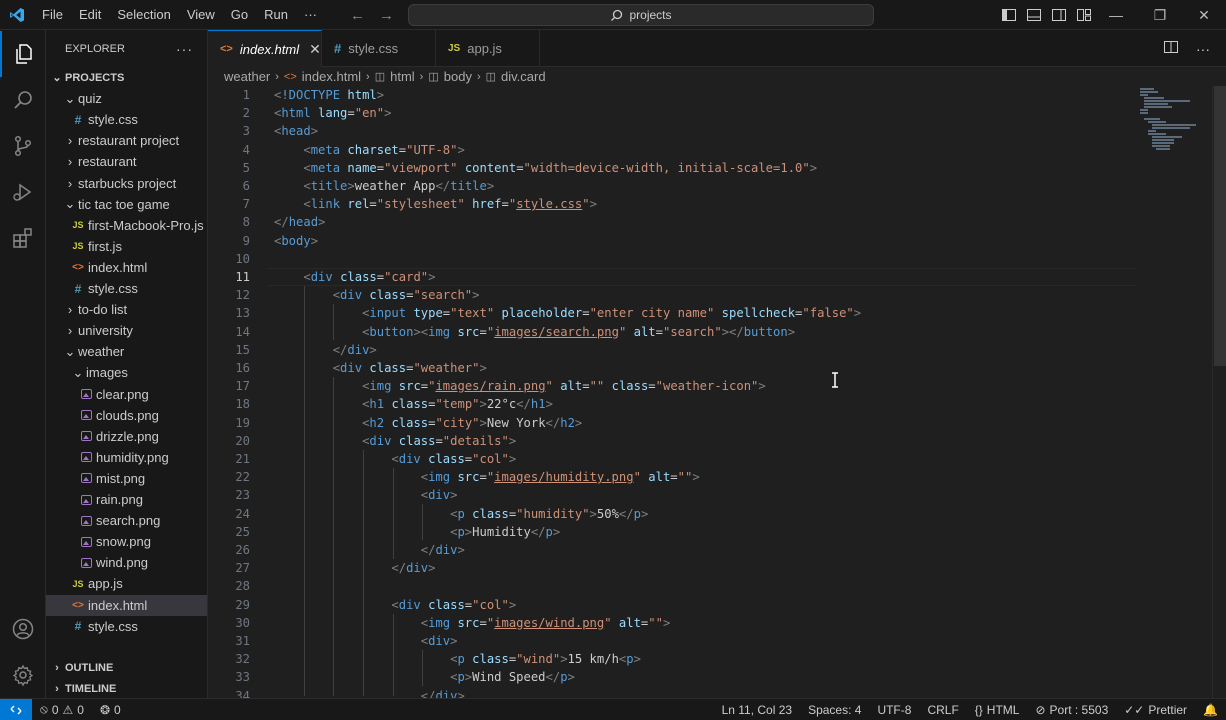 Image resolution: width=1226 pixels, height=720 pixels. Describe the element at coordinates (16, 709) in the screenshot. I see `remote-indicator-icon` at that location.